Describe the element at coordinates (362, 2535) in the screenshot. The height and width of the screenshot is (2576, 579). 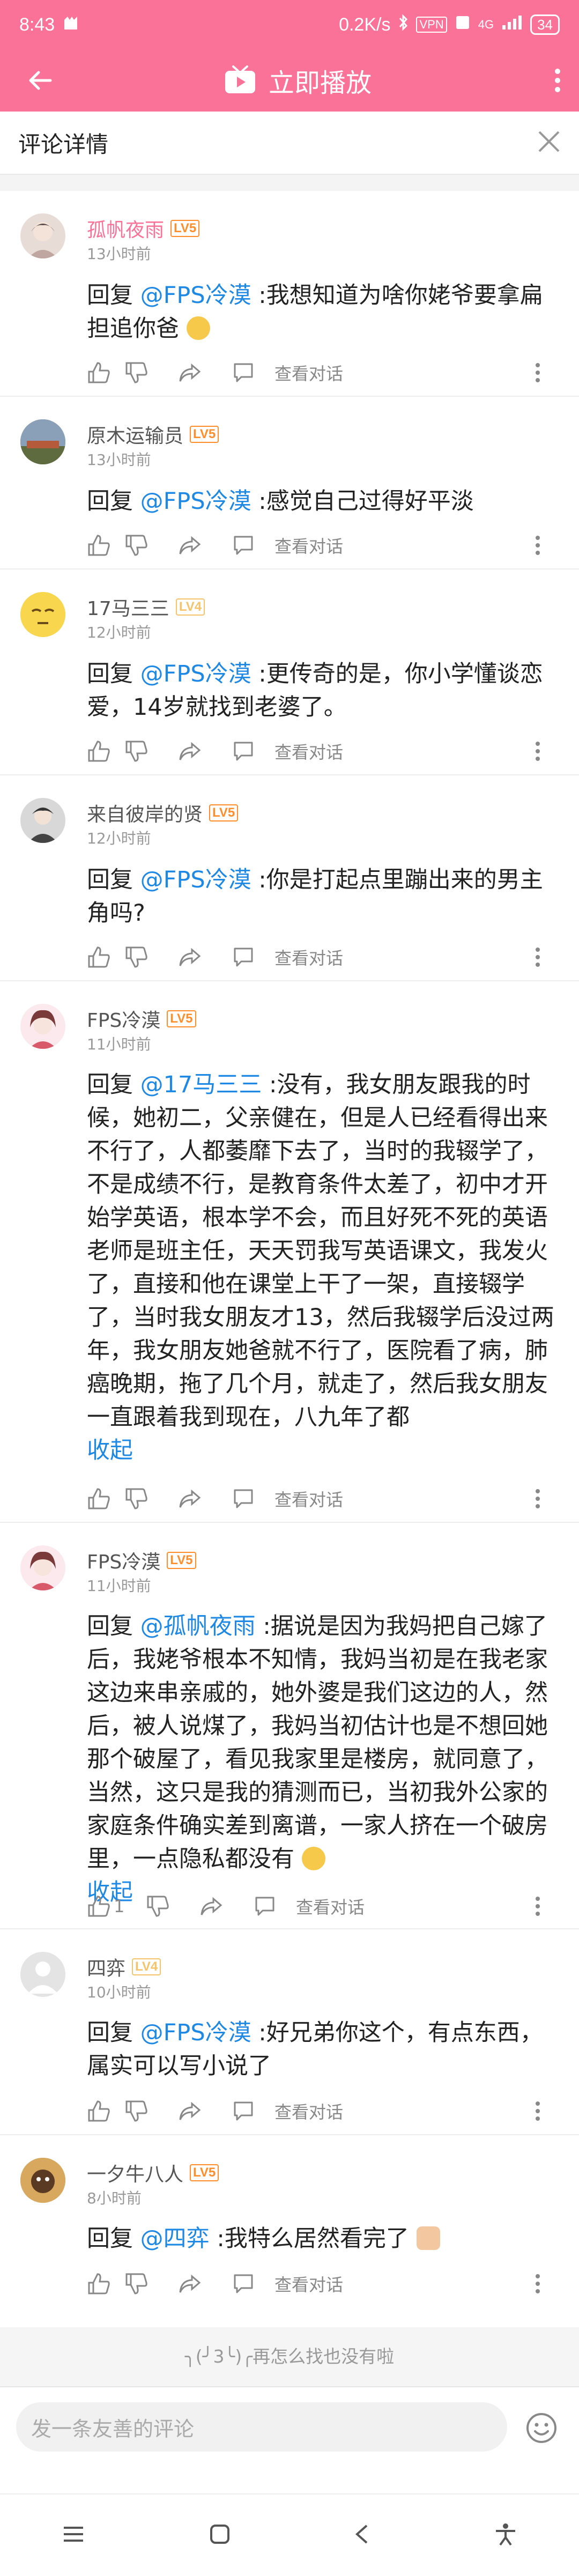
I see `system-back-button` at that location.